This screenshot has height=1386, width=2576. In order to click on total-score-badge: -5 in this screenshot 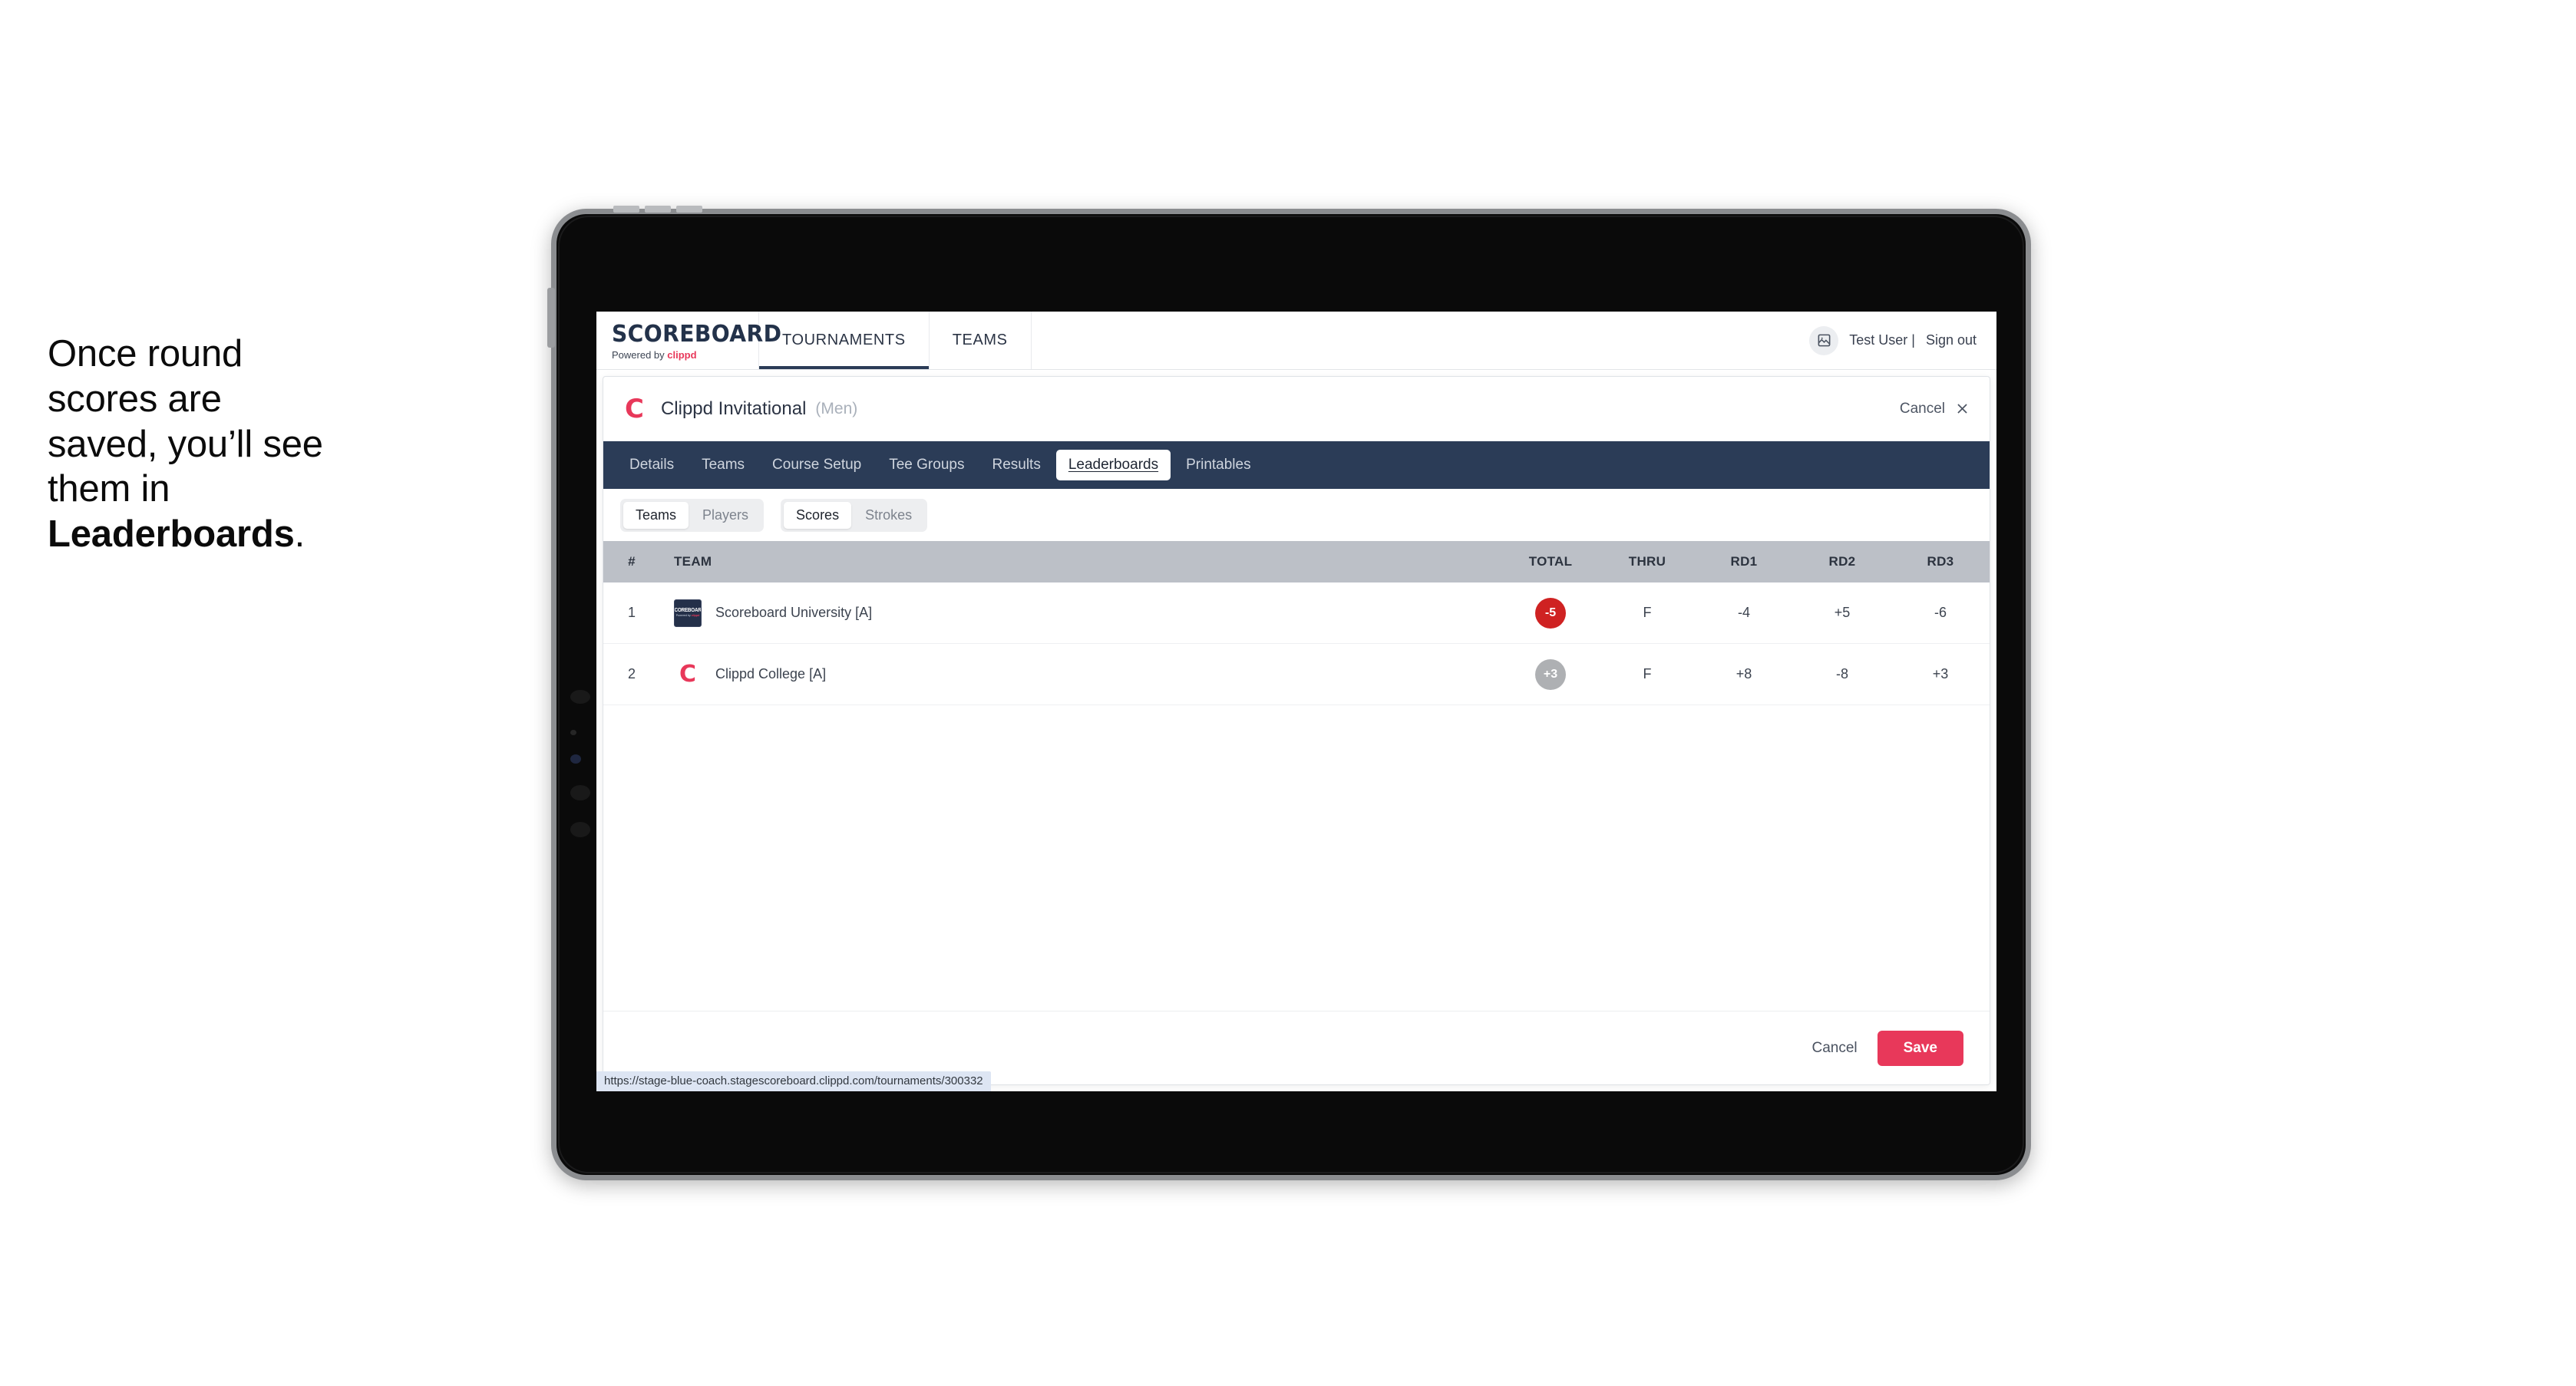, I will do `click(1550, 613)`.